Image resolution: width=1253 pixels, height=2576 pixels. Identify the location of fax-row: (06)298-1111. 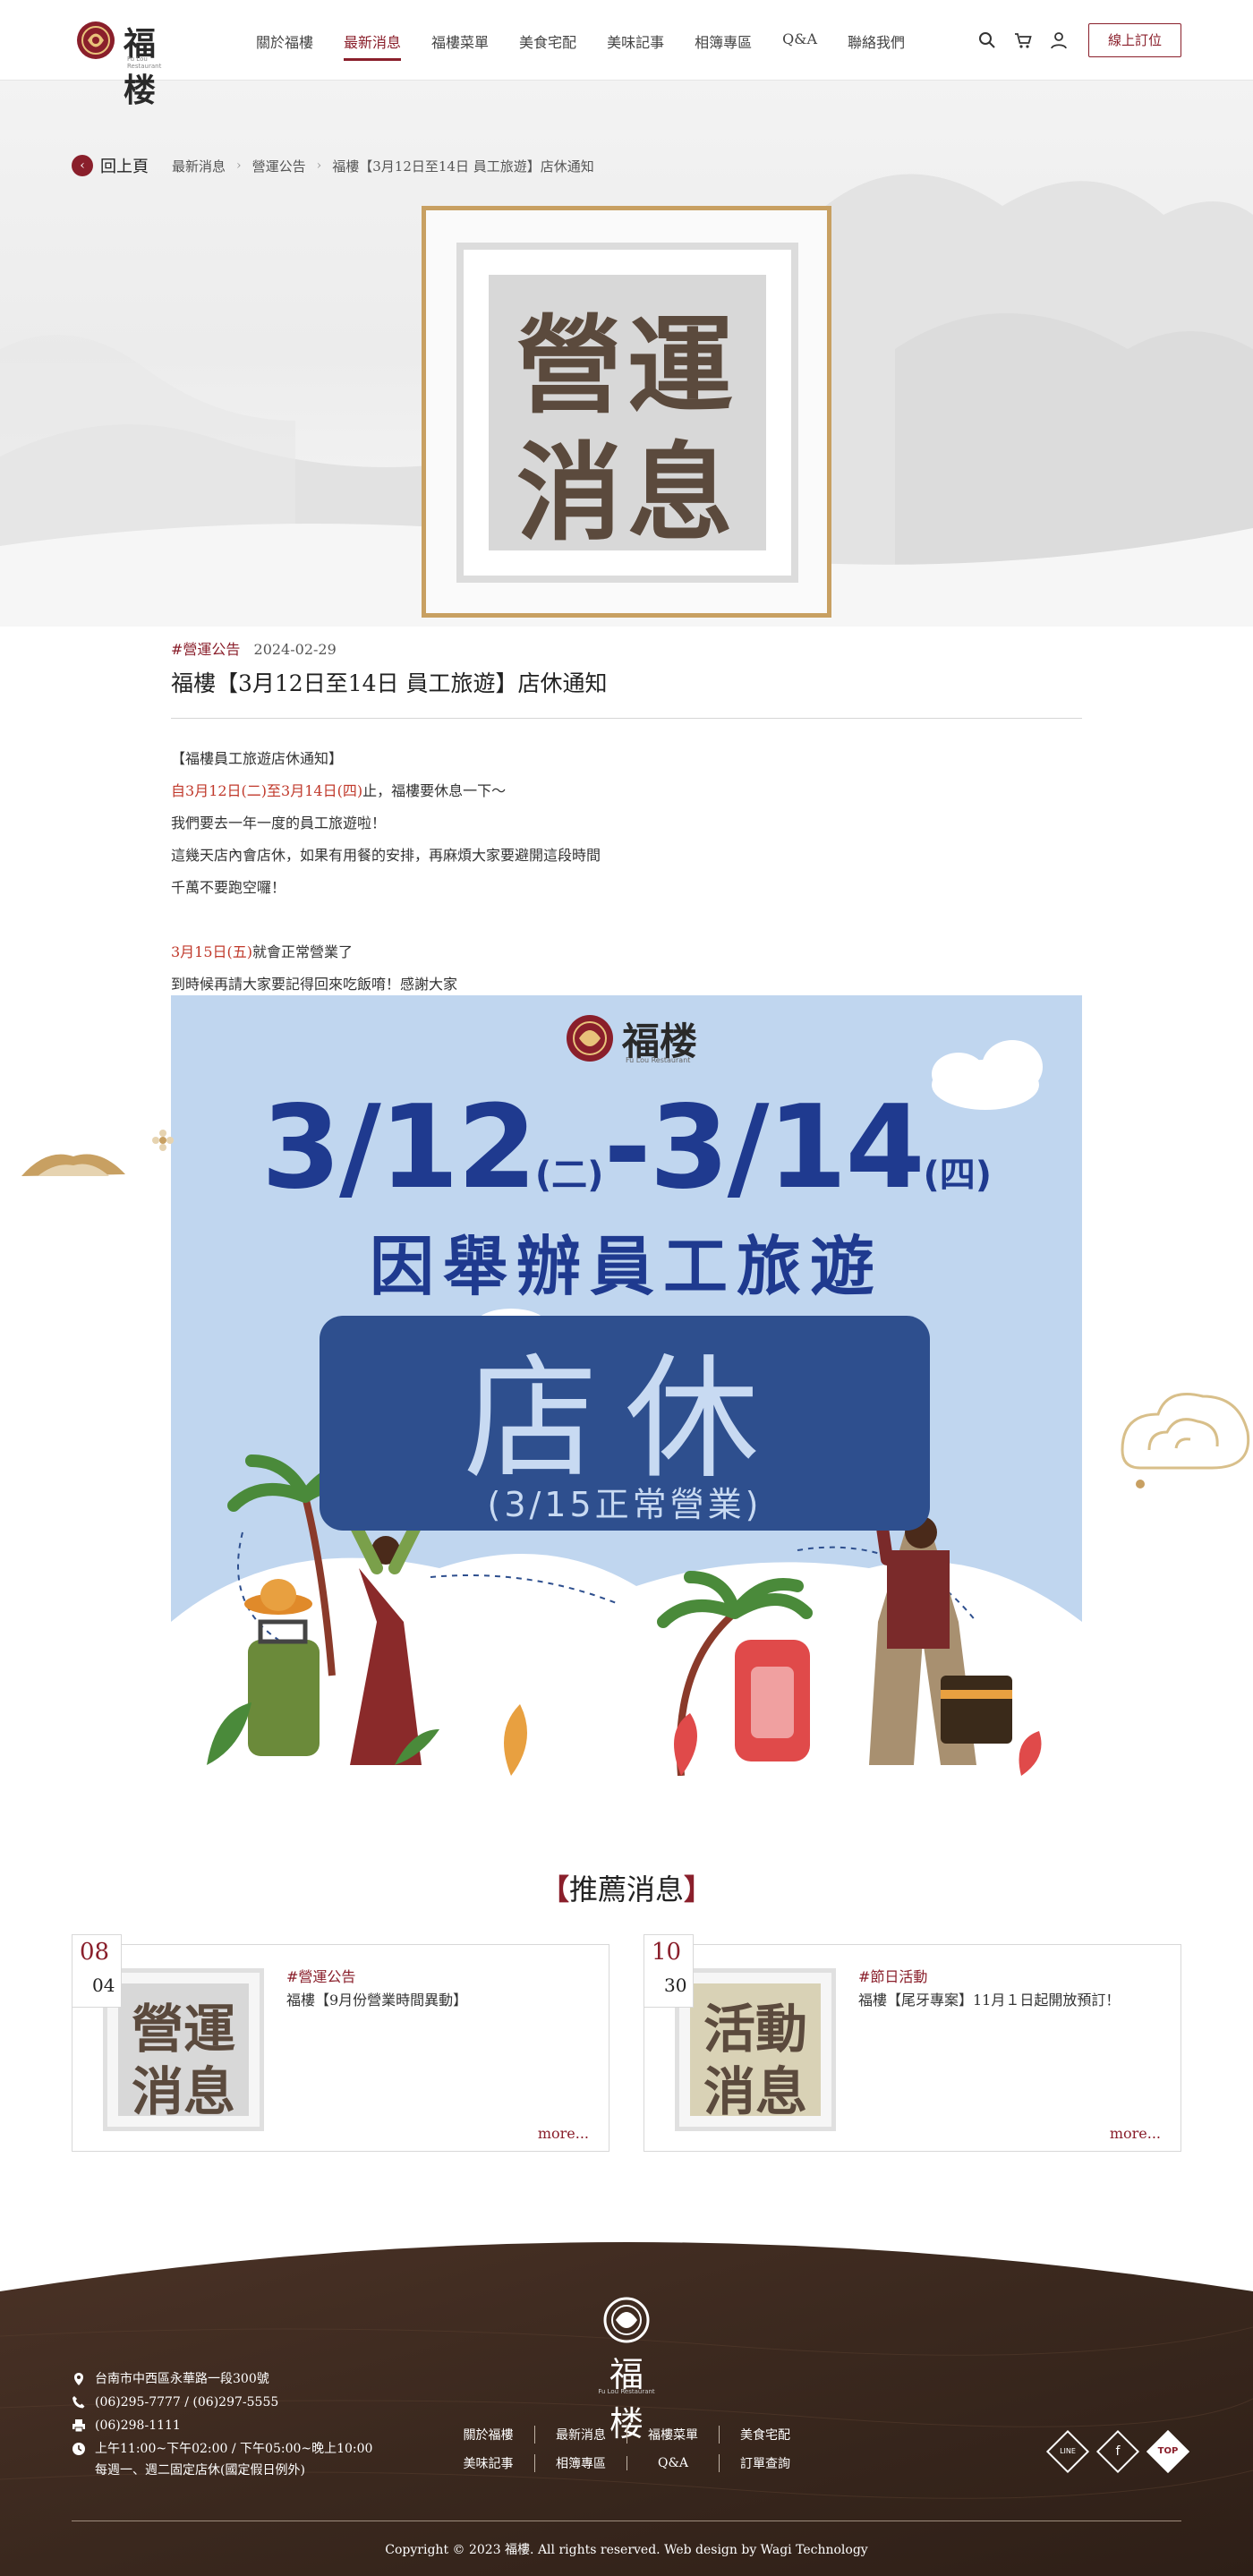
(222, 2426).